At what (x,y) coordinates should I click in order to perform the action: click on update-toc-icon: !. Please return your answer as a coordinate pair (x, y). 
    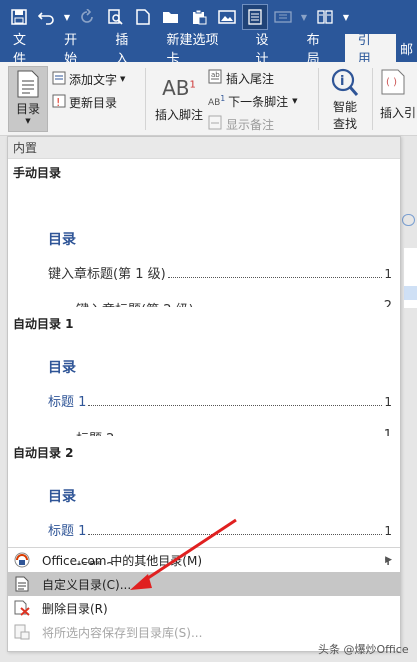
    Looking at the image, I should click on (59, 102).